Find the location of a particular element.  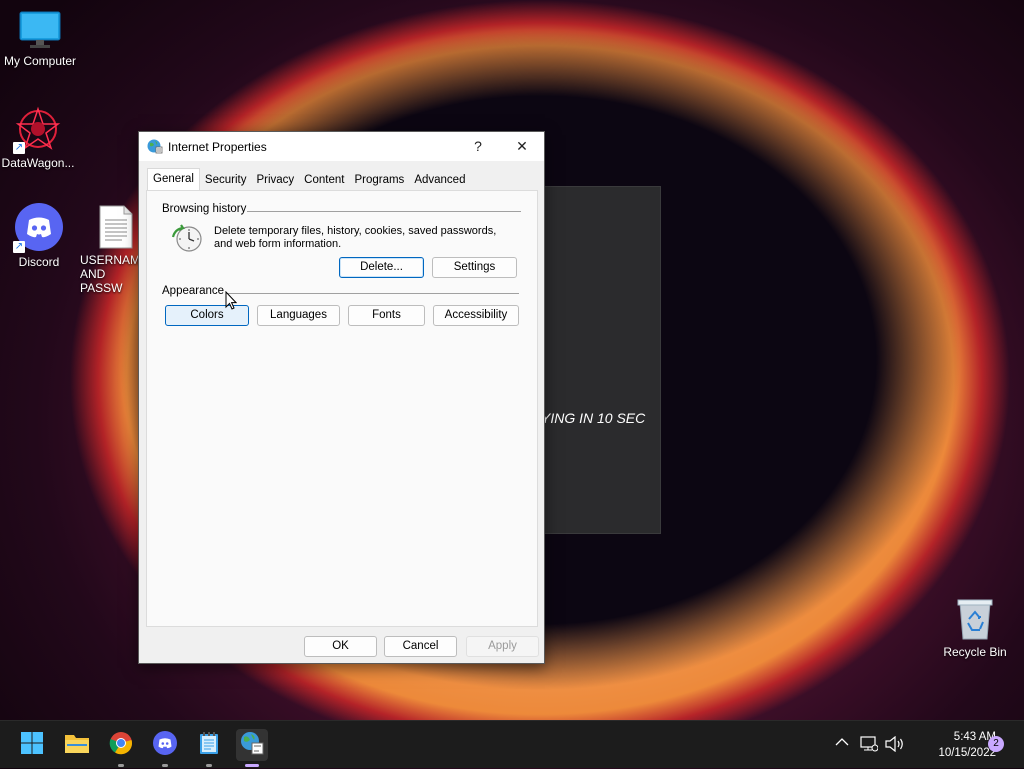

dialog-title: Internet Properties is located at coordinates (217, 147).